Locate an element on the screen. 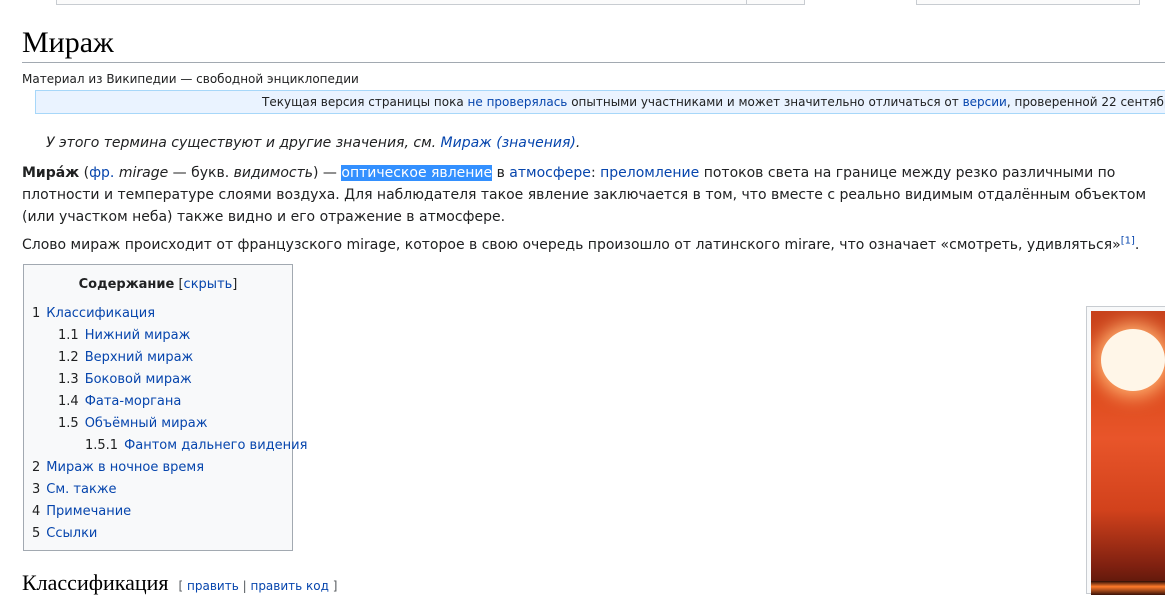 The width and height of the screenshot is (1165, 596). toc-number: 1.1 is located at coordinates (68, 335).